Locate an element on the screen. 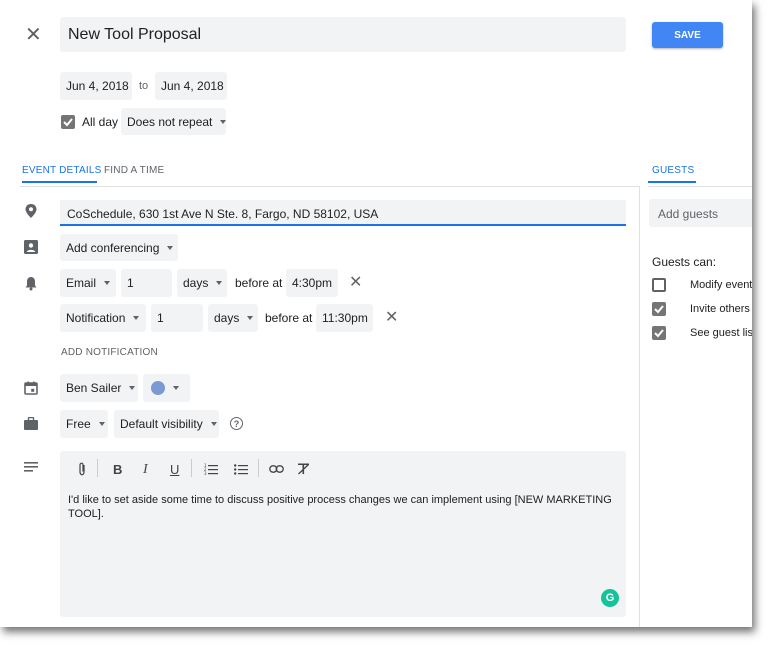 The height and width of the screenshot is (659, 770). save-button: SAVE is located at coordinates (687, 35).